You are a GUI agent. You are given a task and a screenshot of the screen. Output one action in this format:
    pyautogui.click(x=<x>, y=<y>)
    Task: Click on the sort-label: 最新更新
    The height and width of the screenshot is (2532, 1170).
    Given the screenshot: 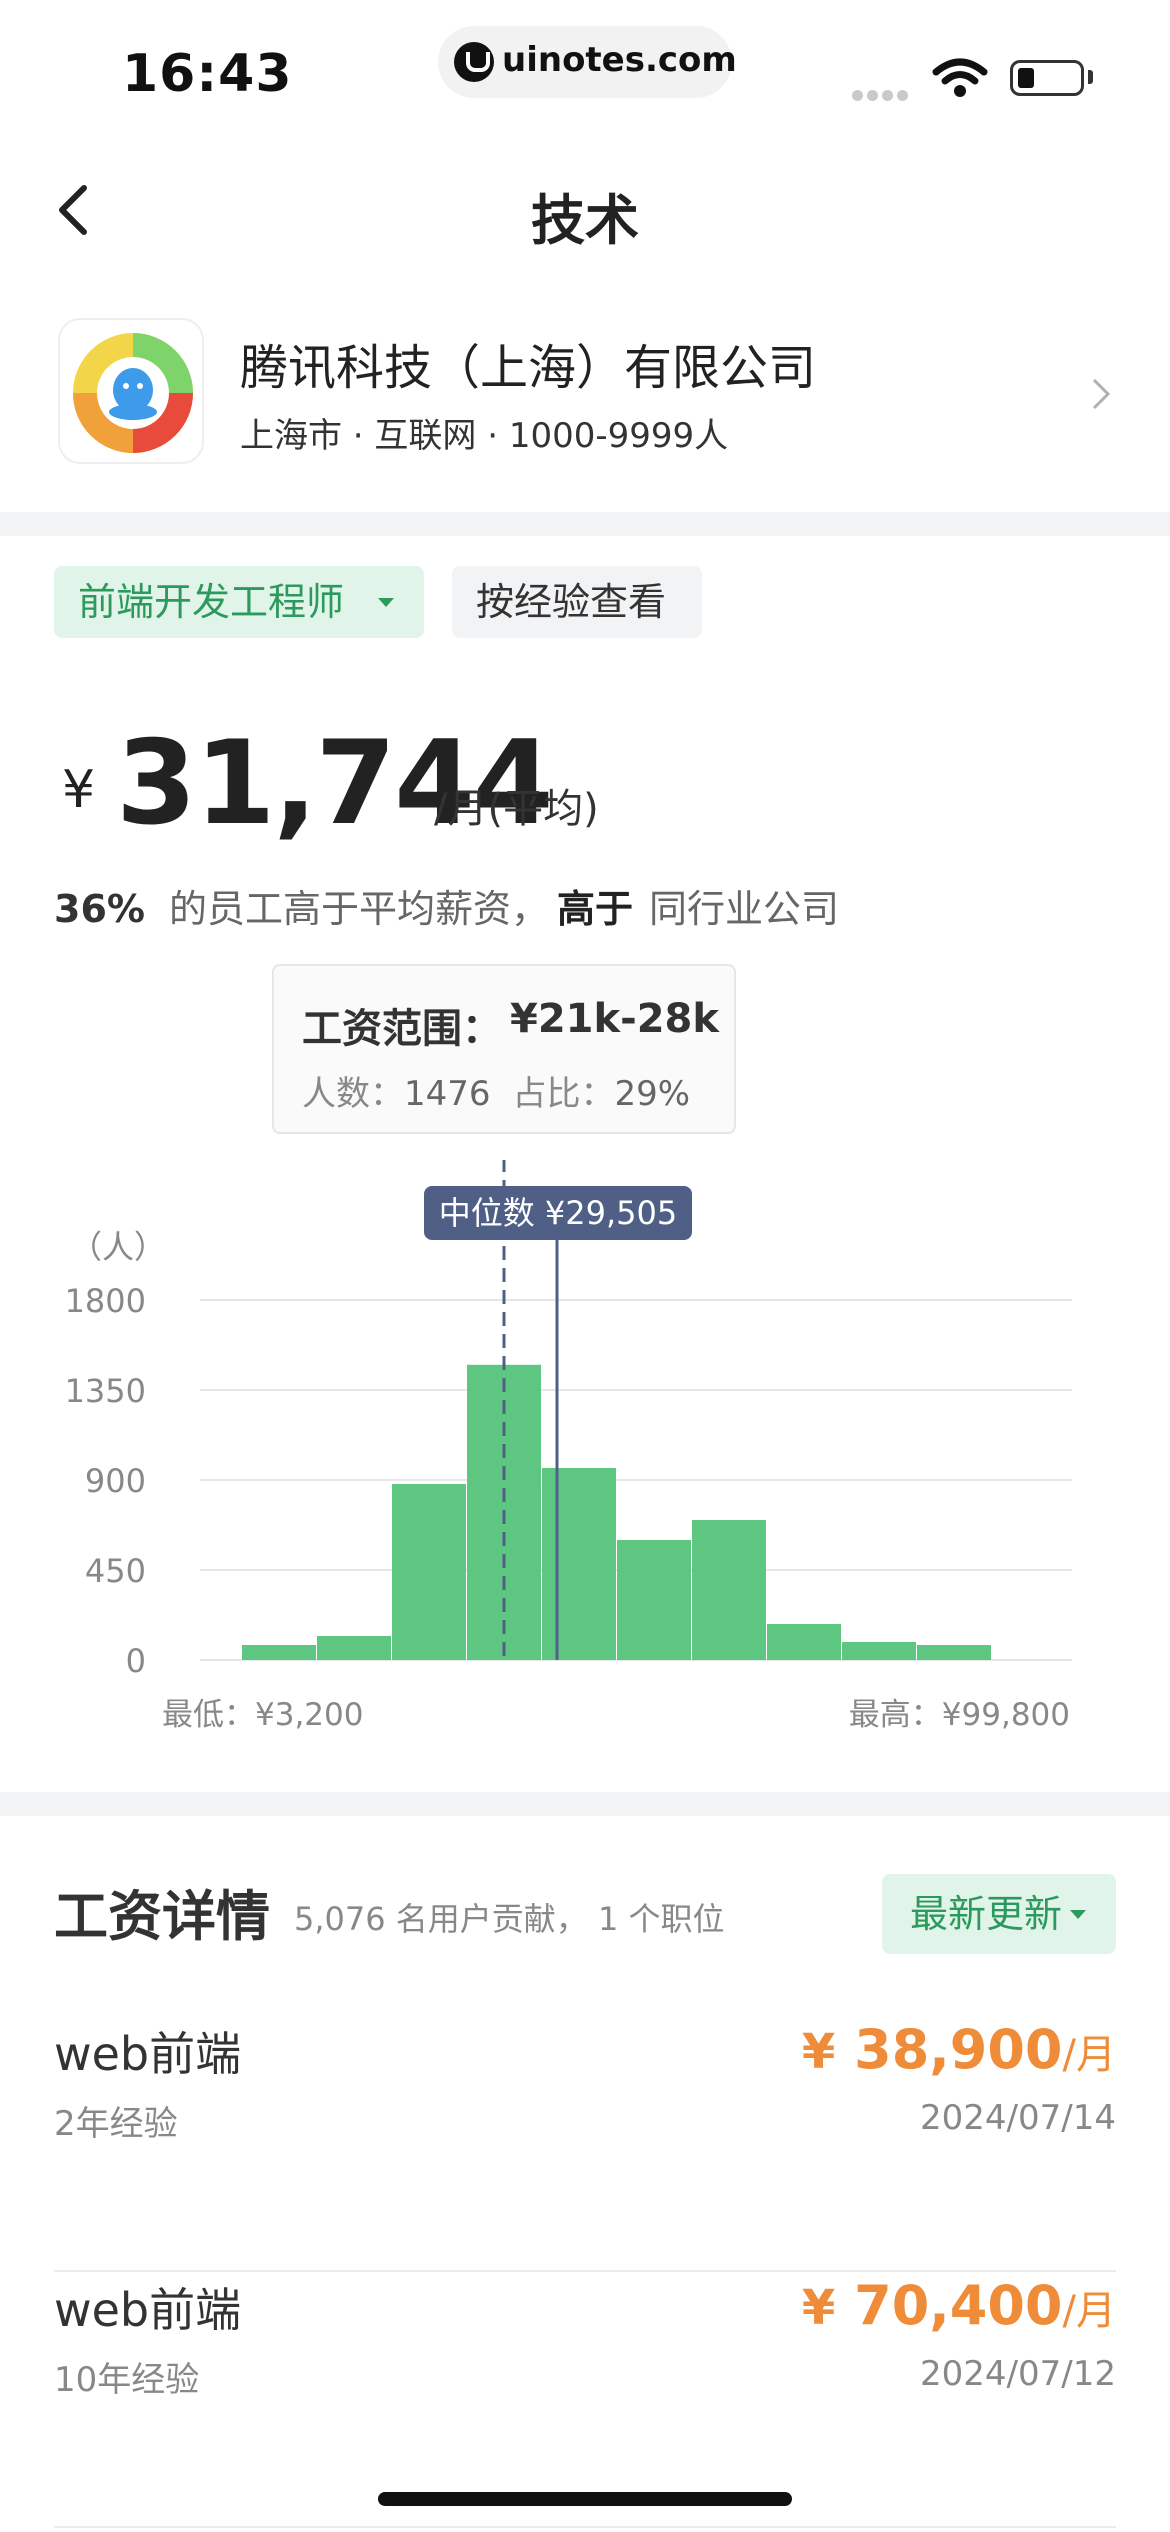 What is the action you would take?
    pyautogui.click(x=986, y=1914)
    